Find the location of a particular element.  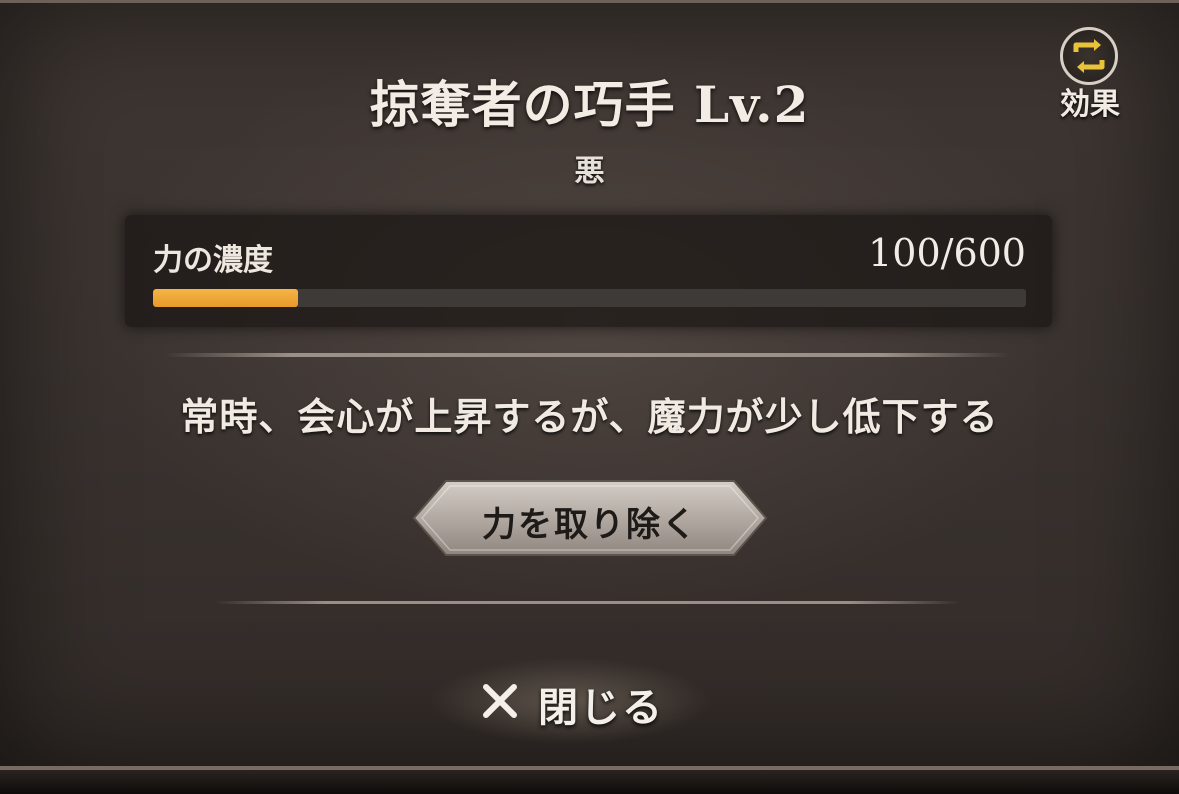

gauge-value: 100/600 is located at coordinates (947, 253).